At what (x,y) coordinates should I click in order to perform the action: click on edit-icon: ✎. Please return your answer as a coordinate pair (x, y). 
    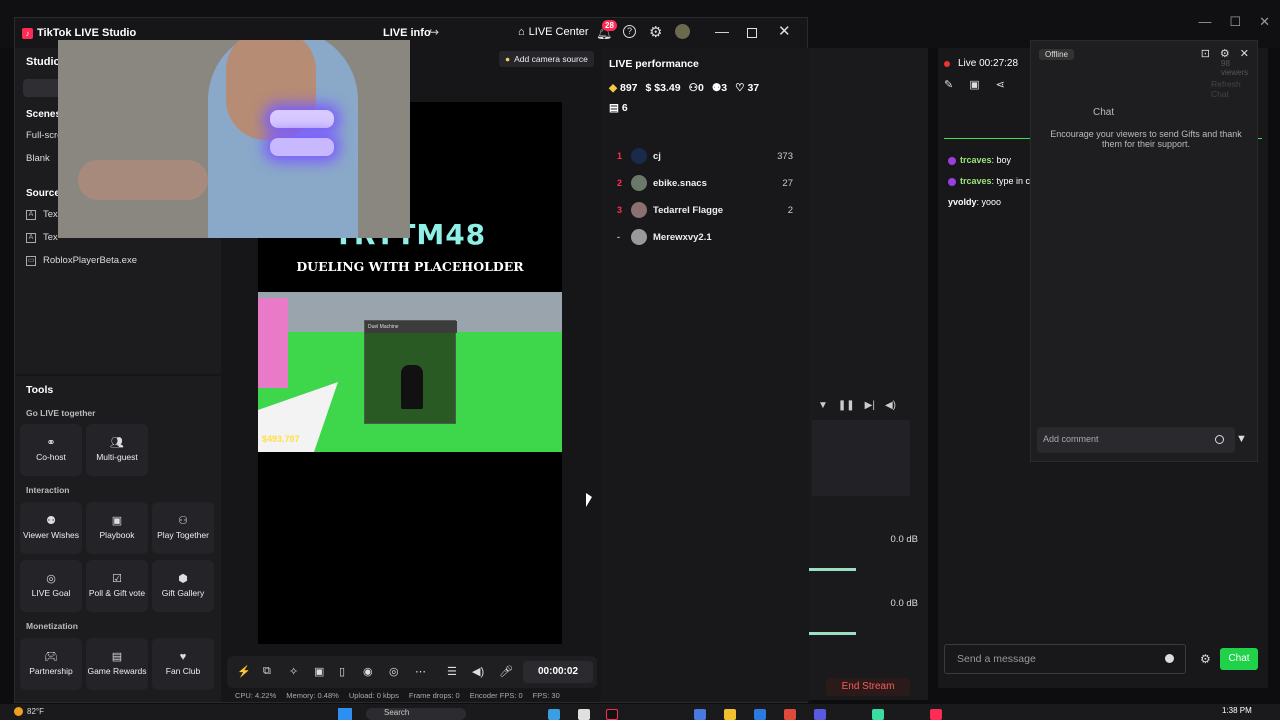
    Looking at the image, I should click on (948, 84).